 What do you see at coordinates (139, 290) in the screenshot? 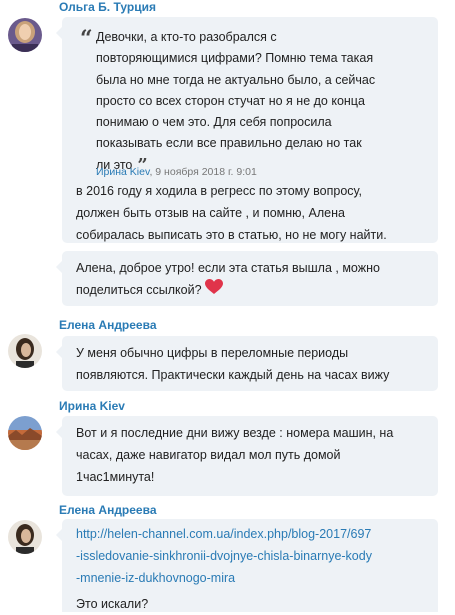
I see `message-line-text: поделиться ссылкой?` at bounding box center [139, 290].